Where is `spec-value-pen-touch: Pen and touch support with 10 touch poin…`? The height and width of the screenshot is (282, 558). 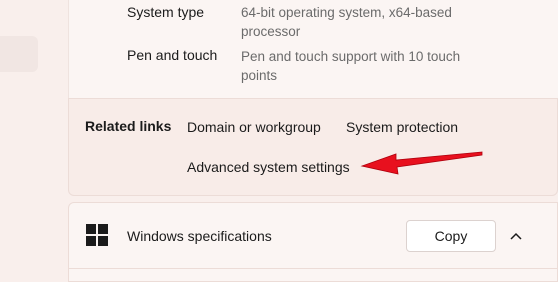 spec-value-pen-touch: Pen and touch support with 10 touch poin… is located at coordinates (351, 66).